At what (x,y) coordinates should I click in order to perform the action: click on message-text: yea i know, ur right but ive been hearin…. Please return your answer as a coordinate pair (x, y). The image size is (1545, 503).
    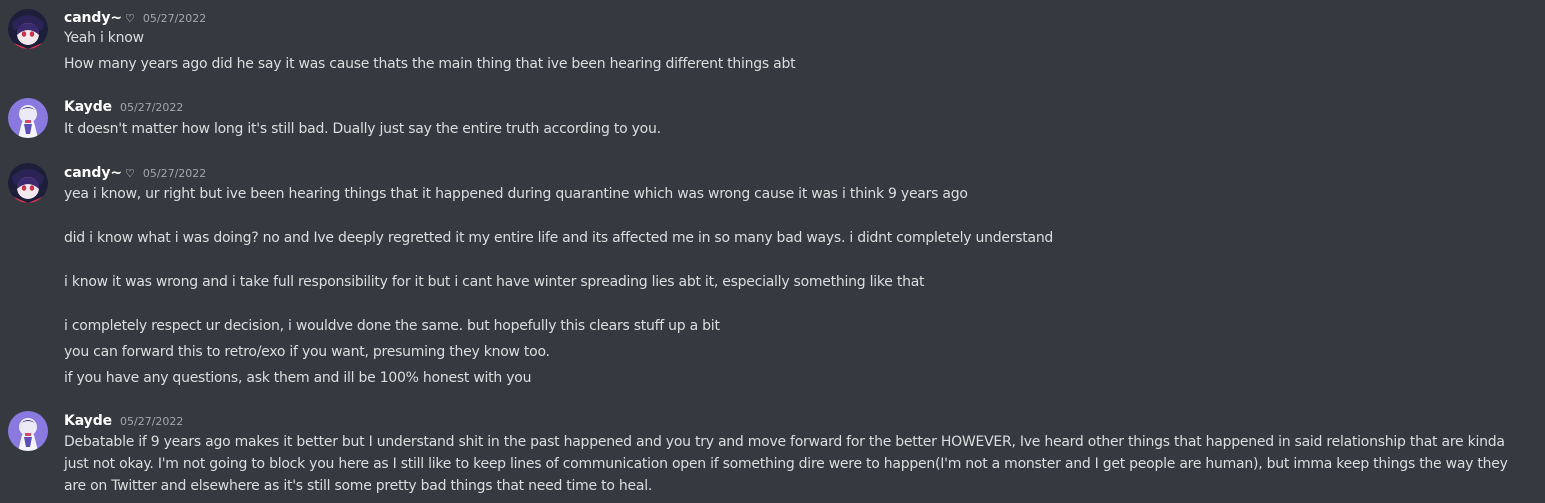
    Looking at the image, I should click on (516, 194).